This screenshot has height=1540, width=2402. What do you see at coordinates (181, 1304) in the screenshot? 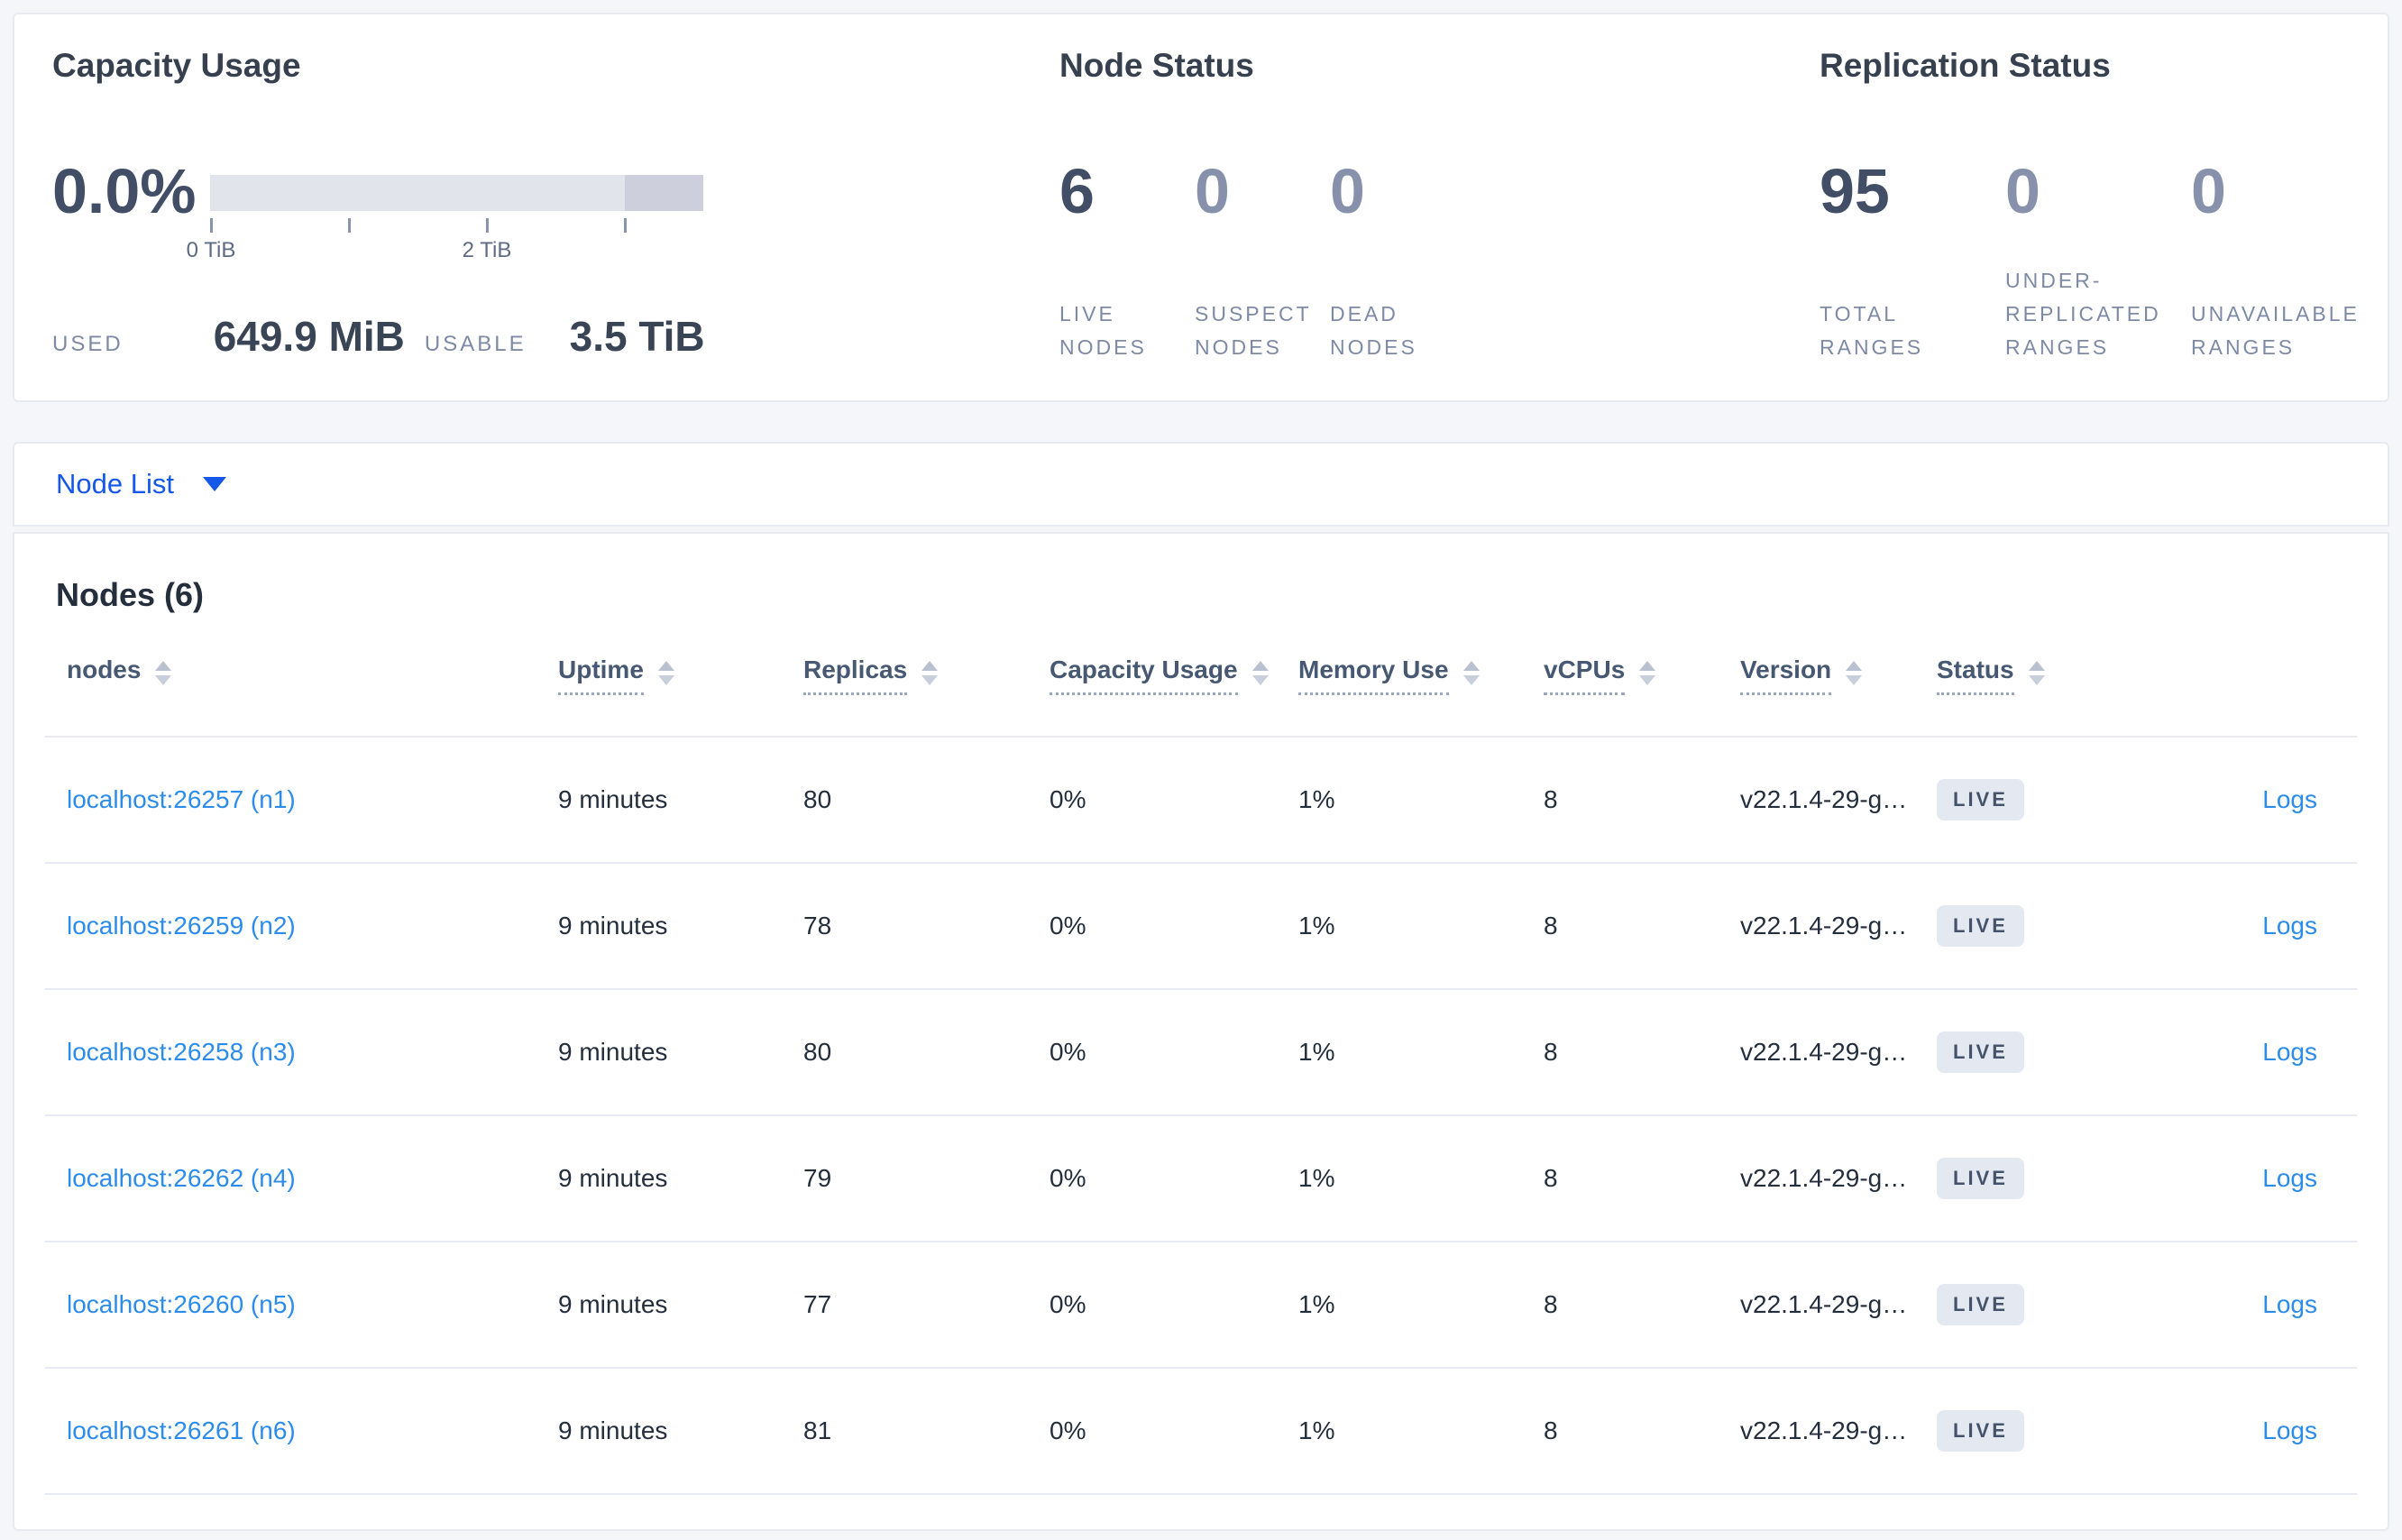
I see `node-link: localhost:26260 (n5)` at bounding box center [181, 1304].